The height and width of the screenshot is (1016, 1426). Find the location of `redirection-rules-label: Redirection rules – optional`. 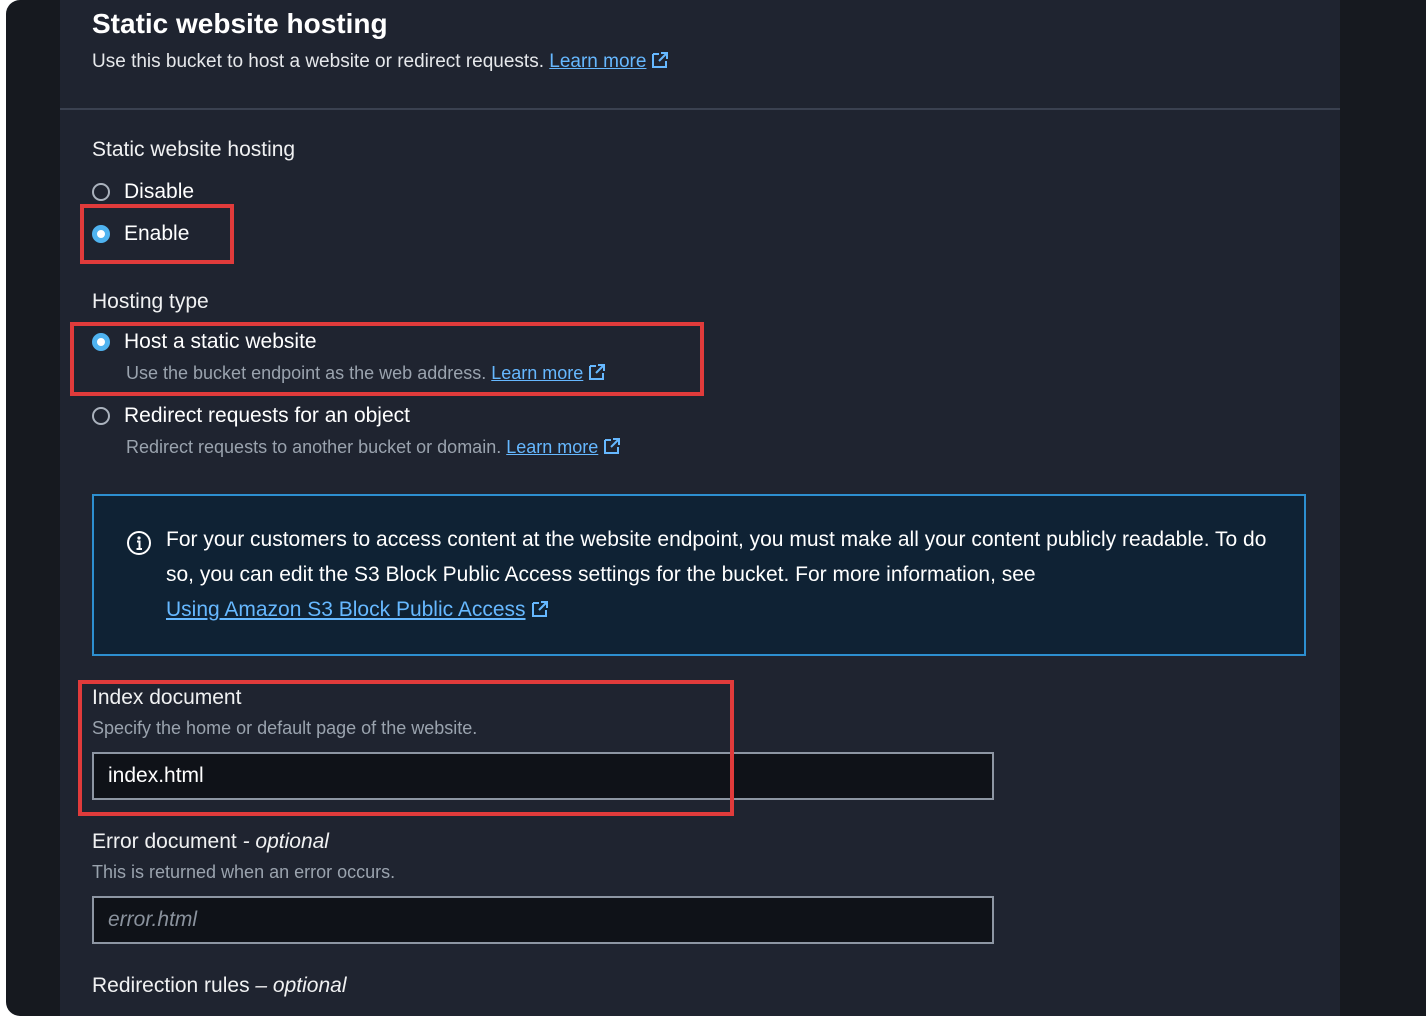

redirection-rules-label: Redirection rules – optional is located at coordinates (219, 986).